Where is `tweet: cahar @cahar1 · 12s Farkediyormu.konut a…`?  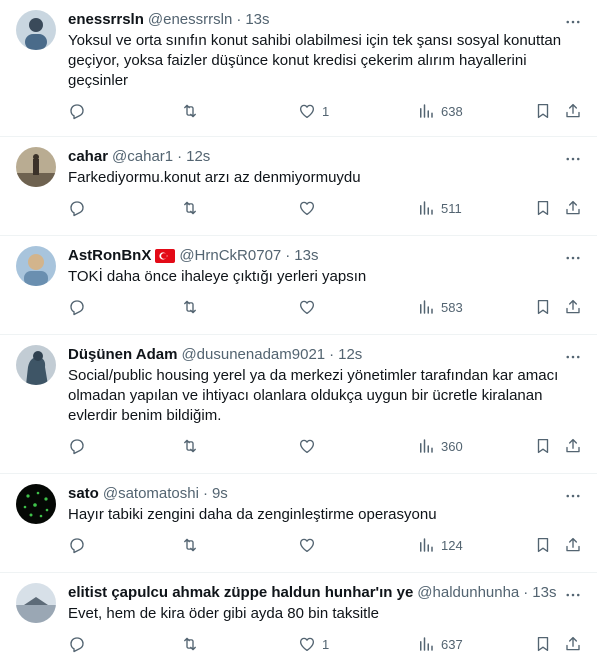 tweet: cahar @cahar1 · 12s Farkediyormu.konut a… is located at coordinates (298, 186).